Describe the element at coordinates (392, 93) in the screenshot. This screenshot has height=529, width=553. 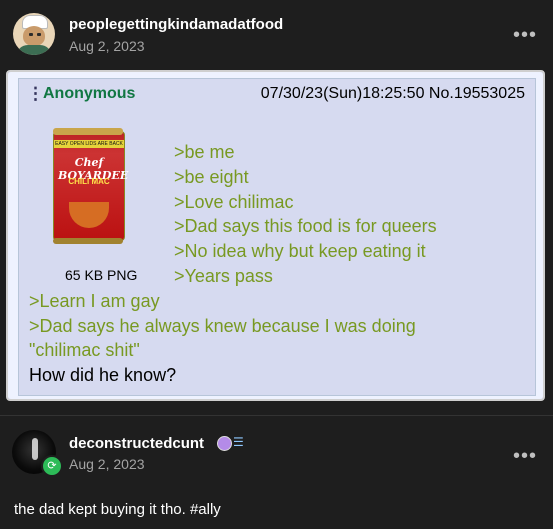
I see `post-meta: 07/30/23(Sun)18:25:50 No.19553025` at that location.